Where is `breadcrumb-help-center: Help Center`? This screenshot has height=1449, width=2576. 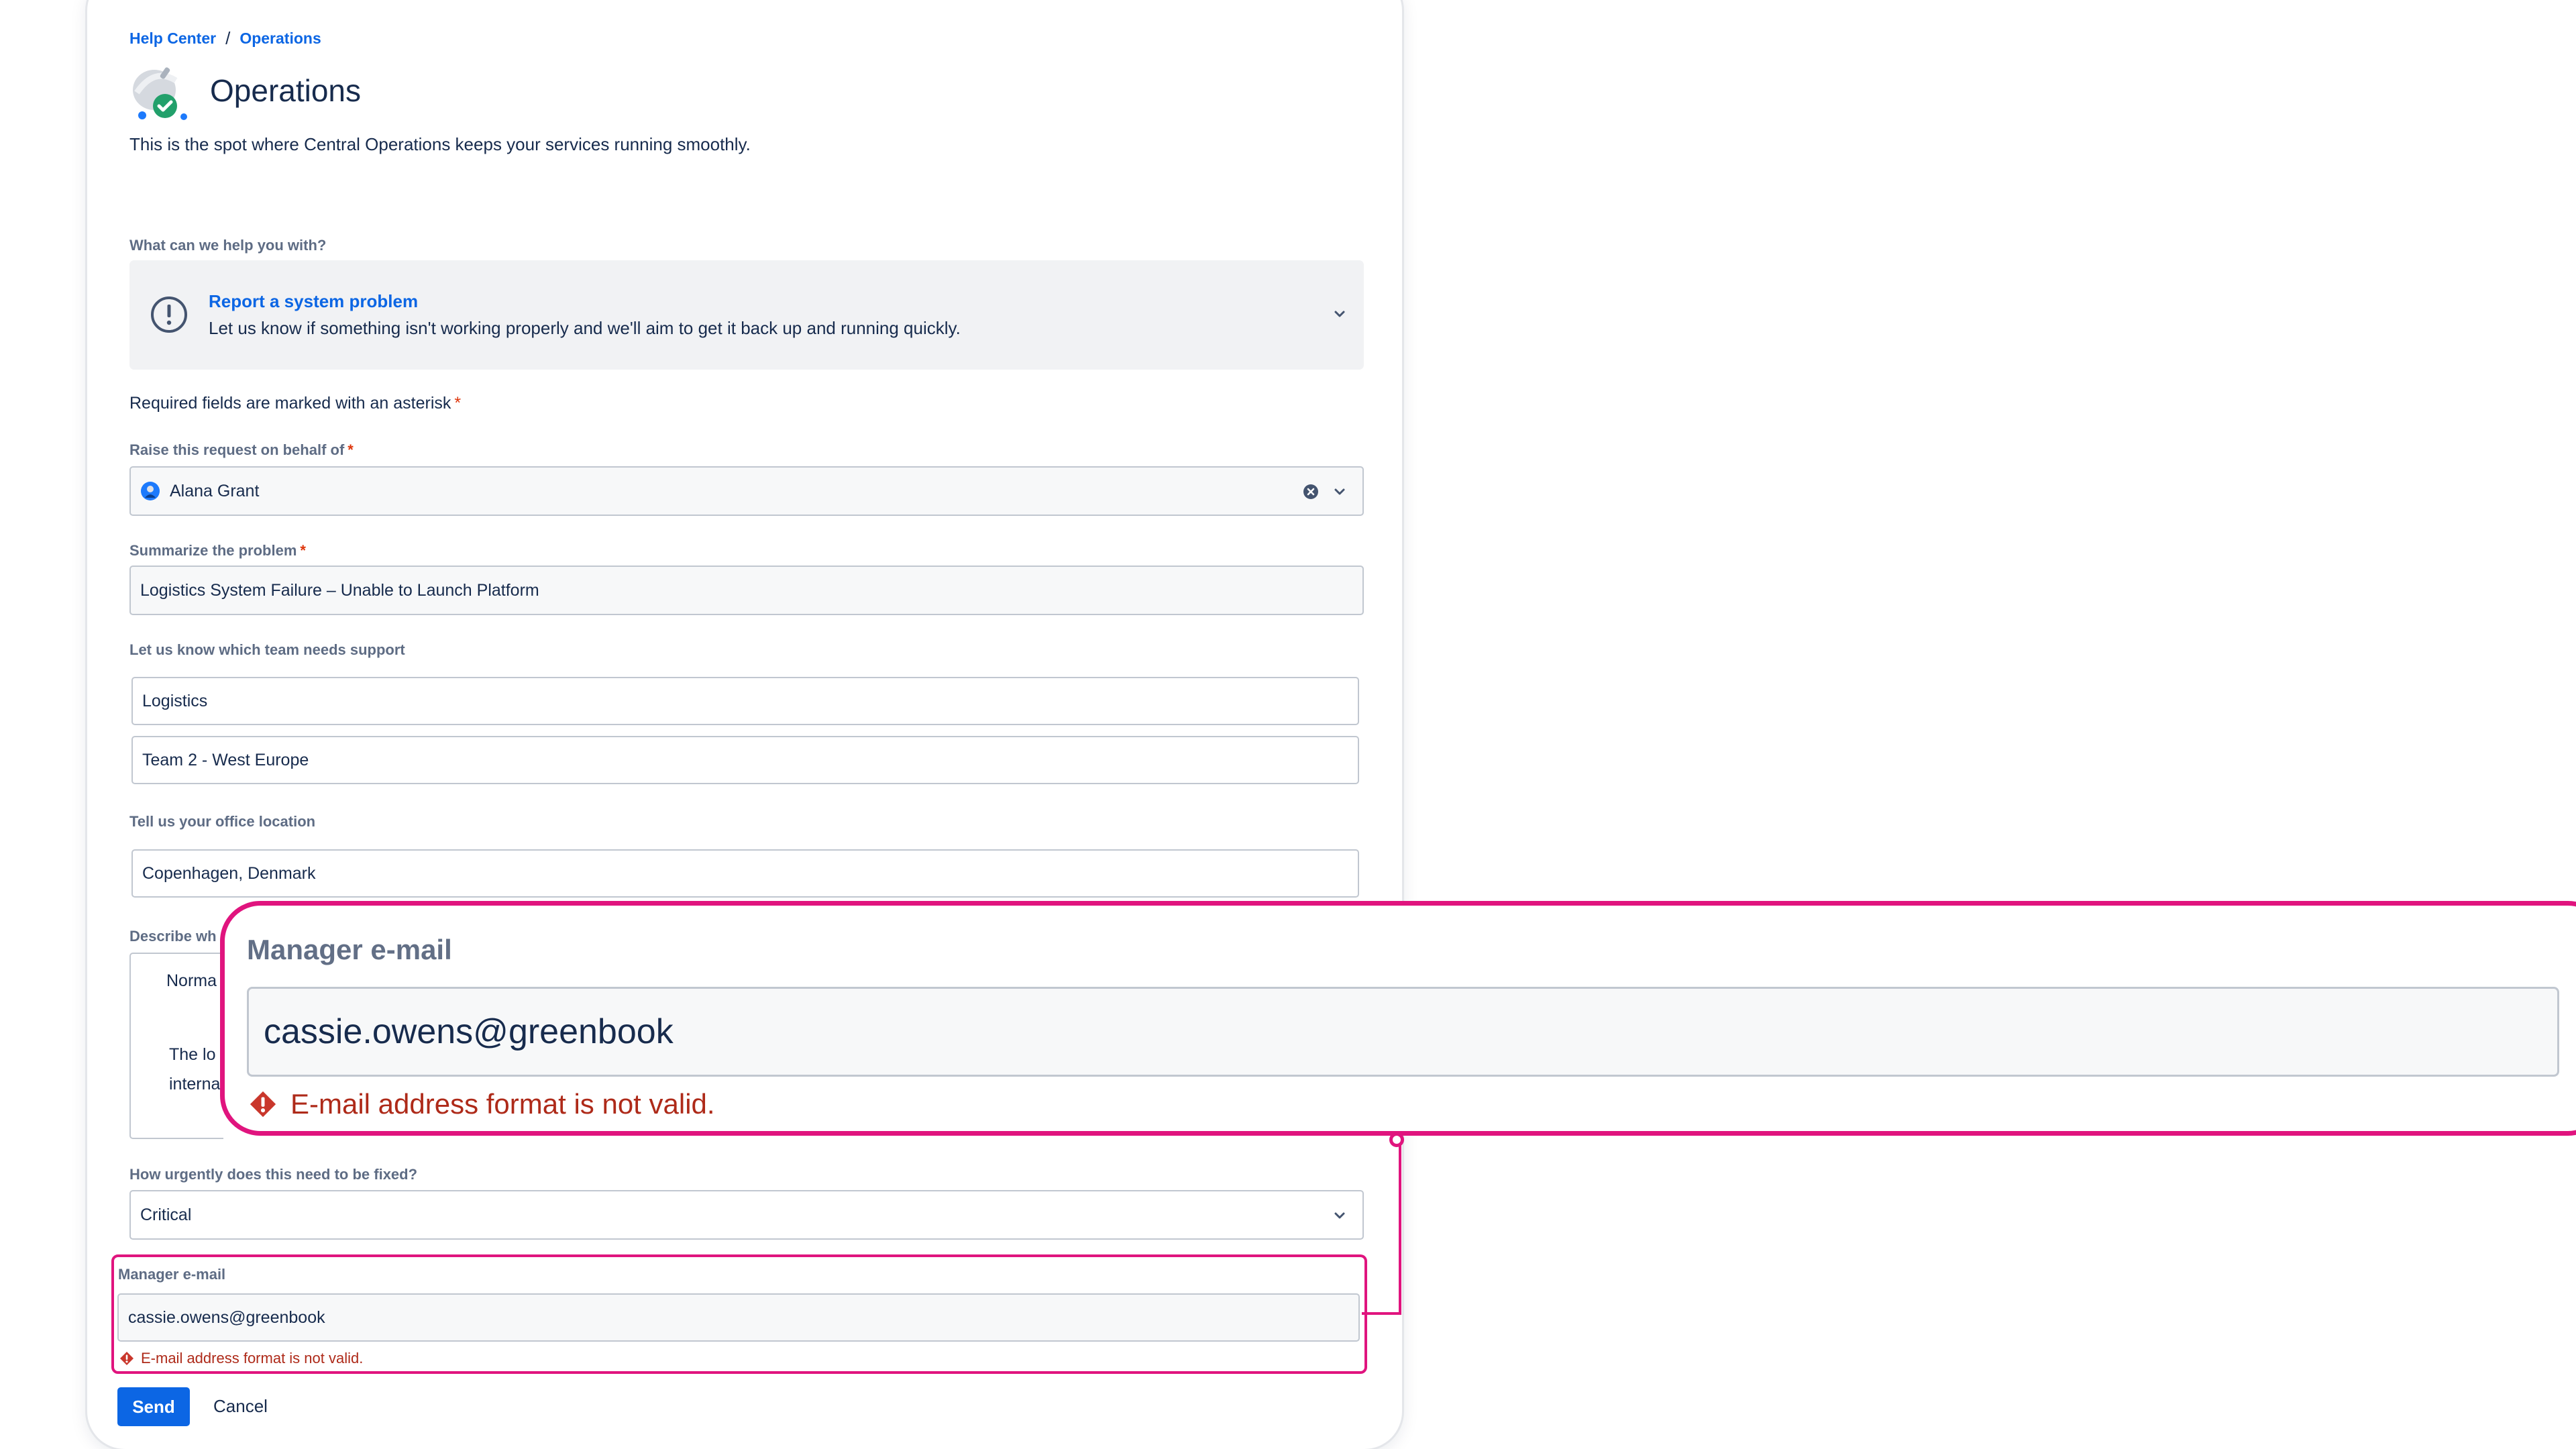 breadcrumb-help-center: Help Center is located at coordinates (172, 39).